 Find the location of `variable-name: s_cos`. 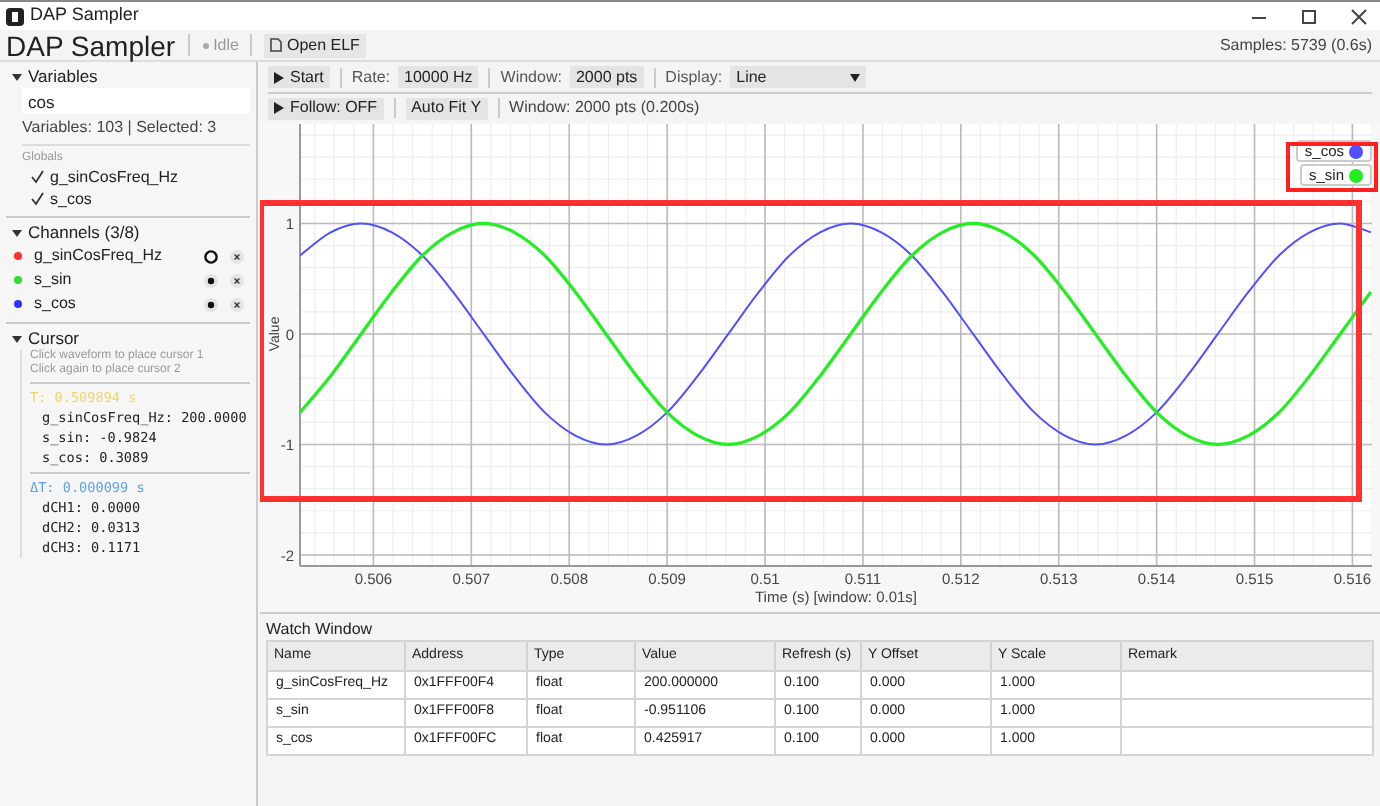

variable-name: s_cos is located at coordinates (71, 199).